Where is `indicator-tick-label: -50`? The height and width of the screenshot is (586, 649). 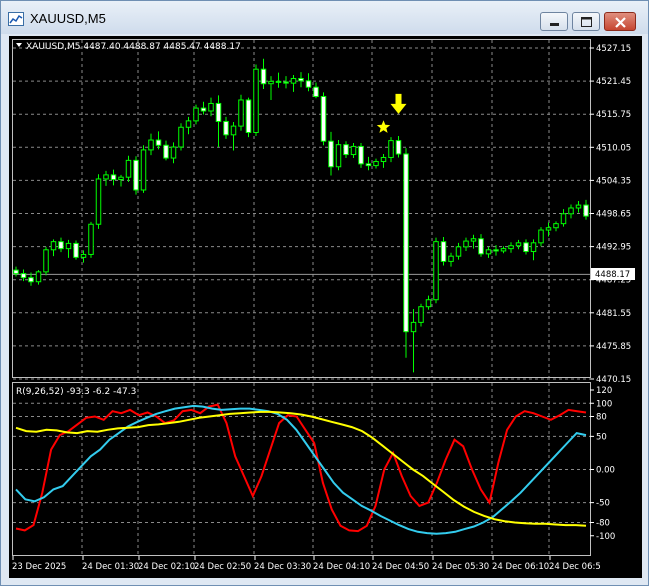
indicator-tick-label: -50 is located at coordinates (603, 504).